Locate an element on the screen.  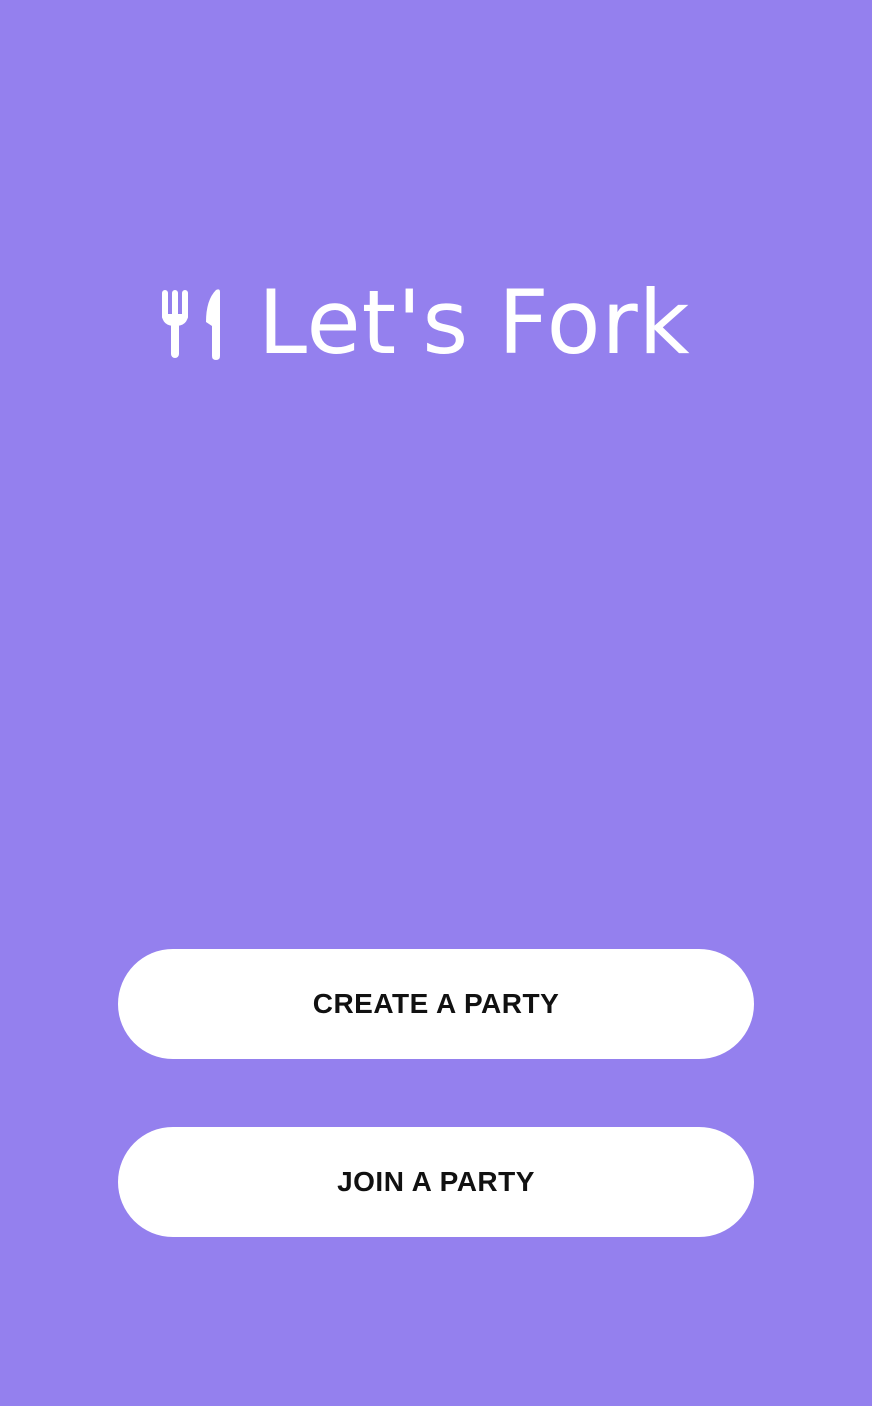
join-party-label: JOIN A PARTY is located at coordinates (436, 1181).